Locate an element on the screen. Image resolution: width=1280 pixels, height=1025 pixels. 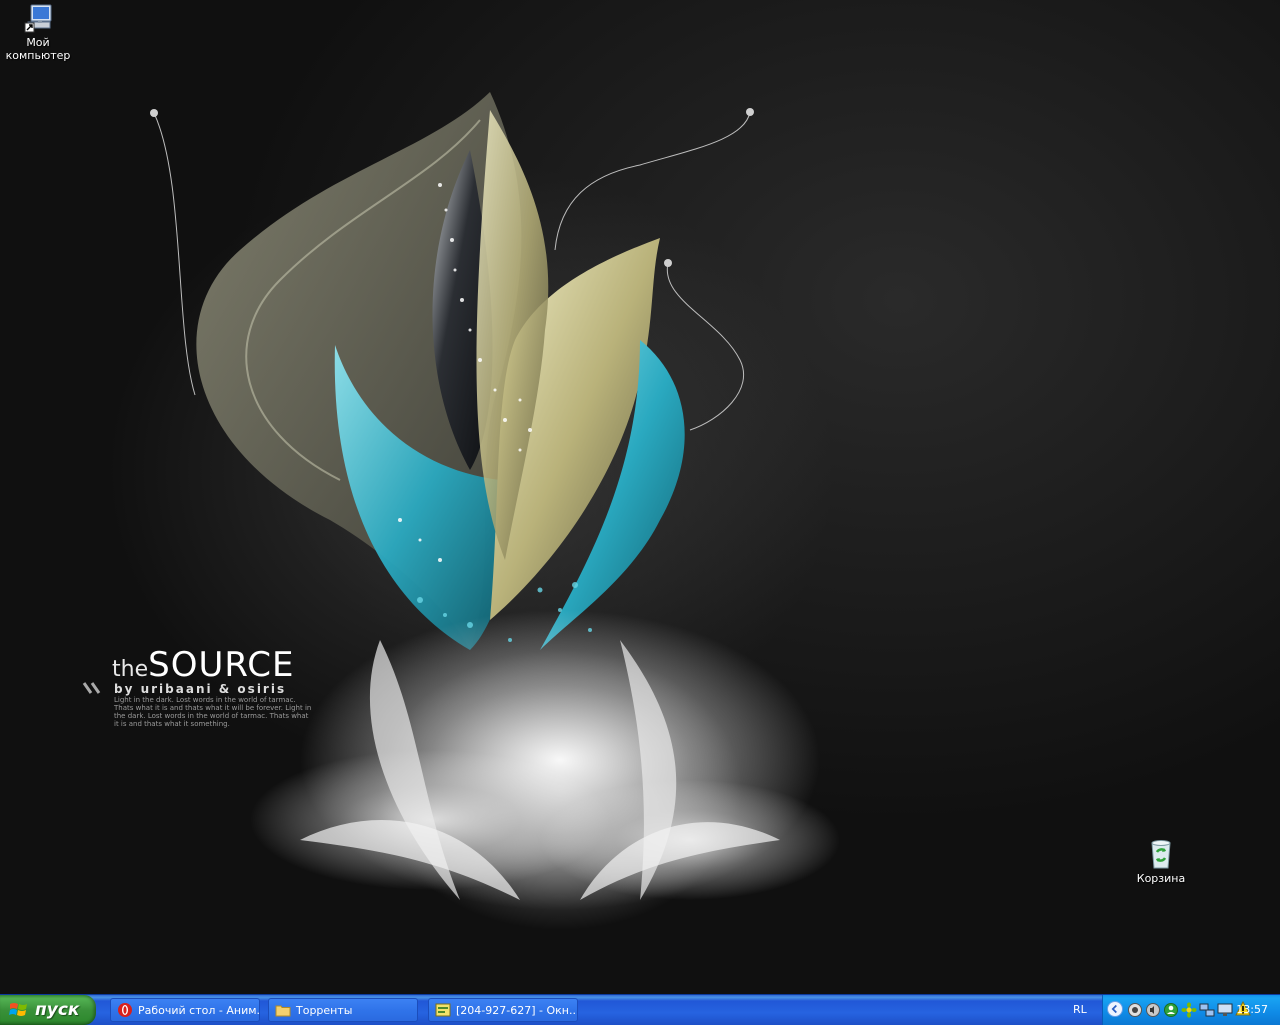
wallpaper-title-the: the is located at coordinates (130, 669).